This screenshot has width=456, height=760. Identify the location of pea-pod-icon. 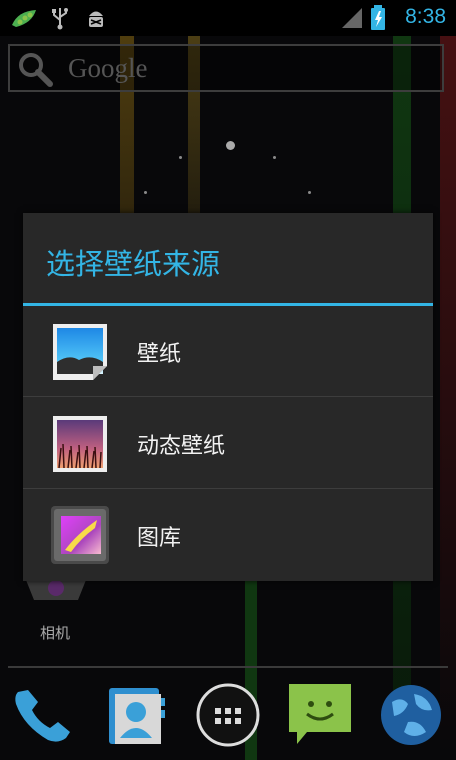
(24, 18).